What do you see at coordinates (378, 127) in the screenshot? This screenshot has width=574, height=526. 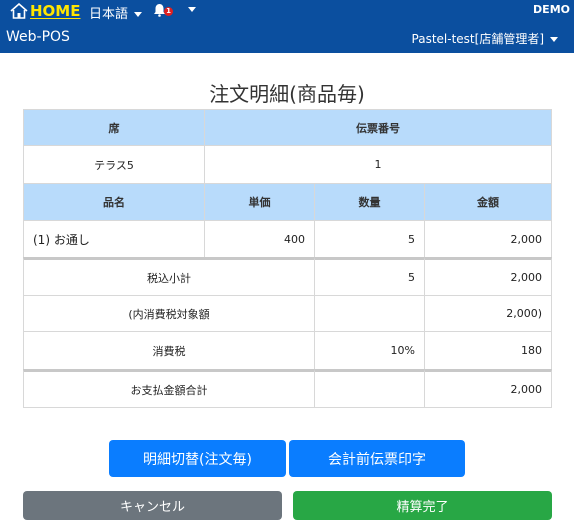 I see `slip-number-header: 伝票番号` at bounding box center [378, 127].